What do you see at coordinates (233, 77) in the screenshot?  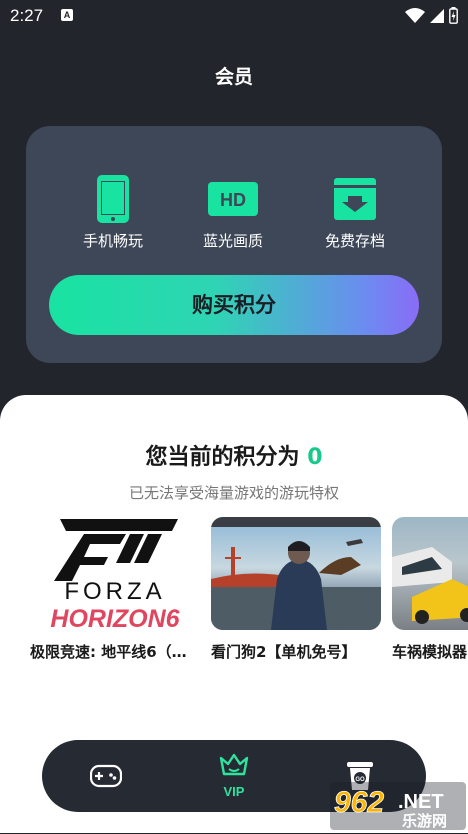 I see `page-title: 会员` at bounding box center [233, 77].